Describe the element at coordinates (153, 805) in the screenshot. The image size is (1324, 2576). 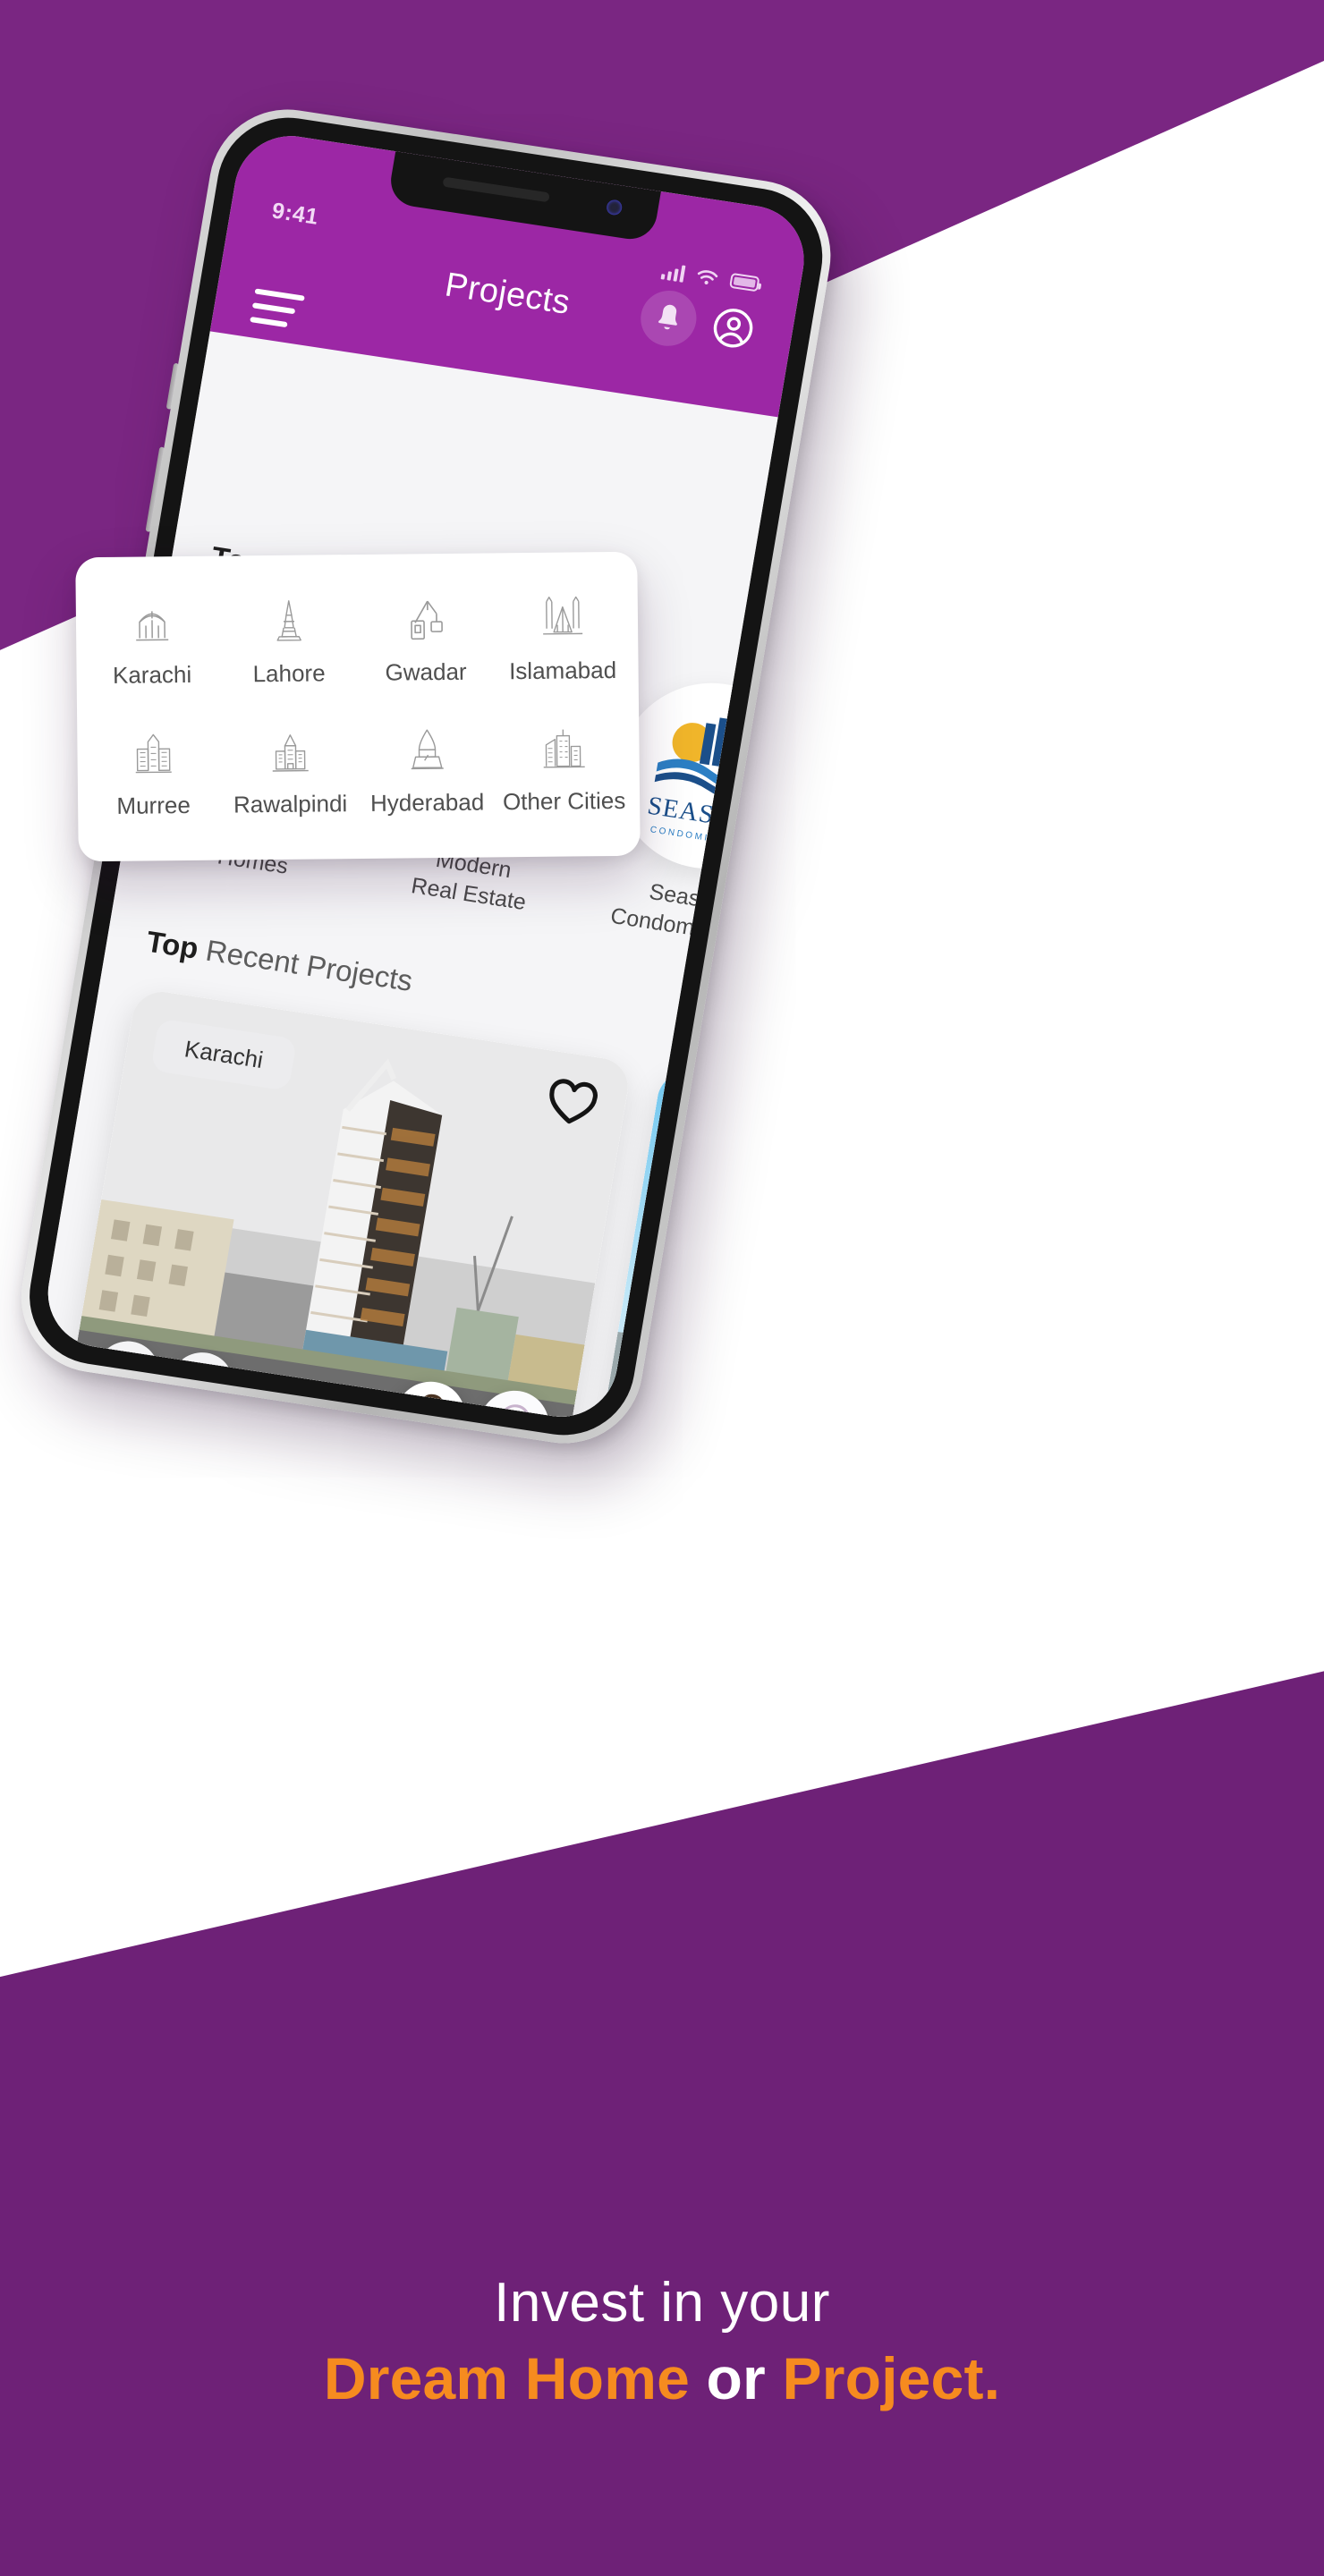
I see `city-label: Murree` at that location.